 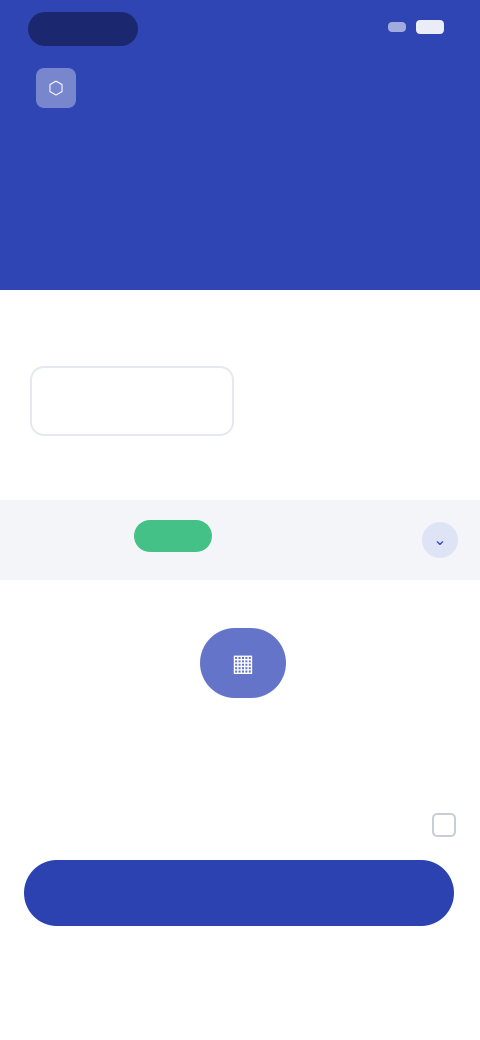 I want to click on plan-badge, so click(x=173, y=536).